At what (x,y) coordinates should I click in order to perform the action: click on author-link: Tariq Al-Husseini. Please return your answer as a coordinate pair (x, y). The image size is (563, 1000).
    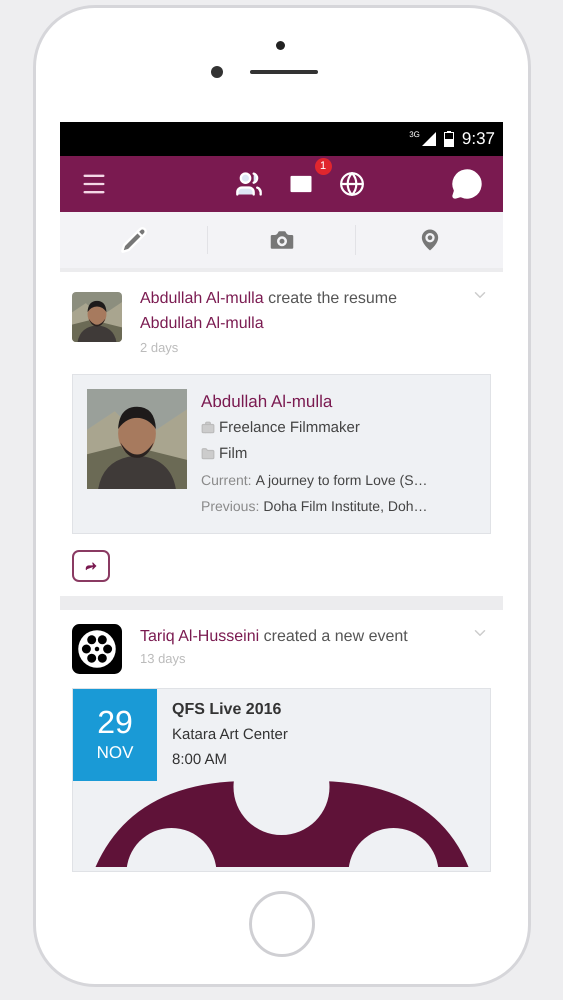
    Looking at the image, I should click on (200, 636).